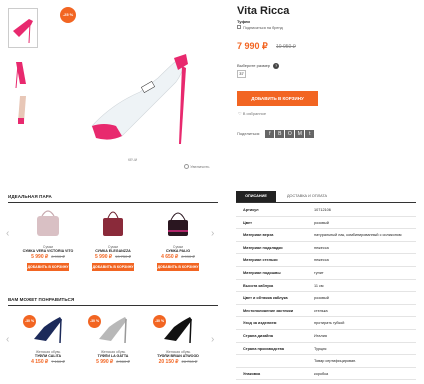  Describe the element at coordinates (263, 28) in the screenshot. I see `subscribe-brand-label: Подписаться на бренд` at that location.